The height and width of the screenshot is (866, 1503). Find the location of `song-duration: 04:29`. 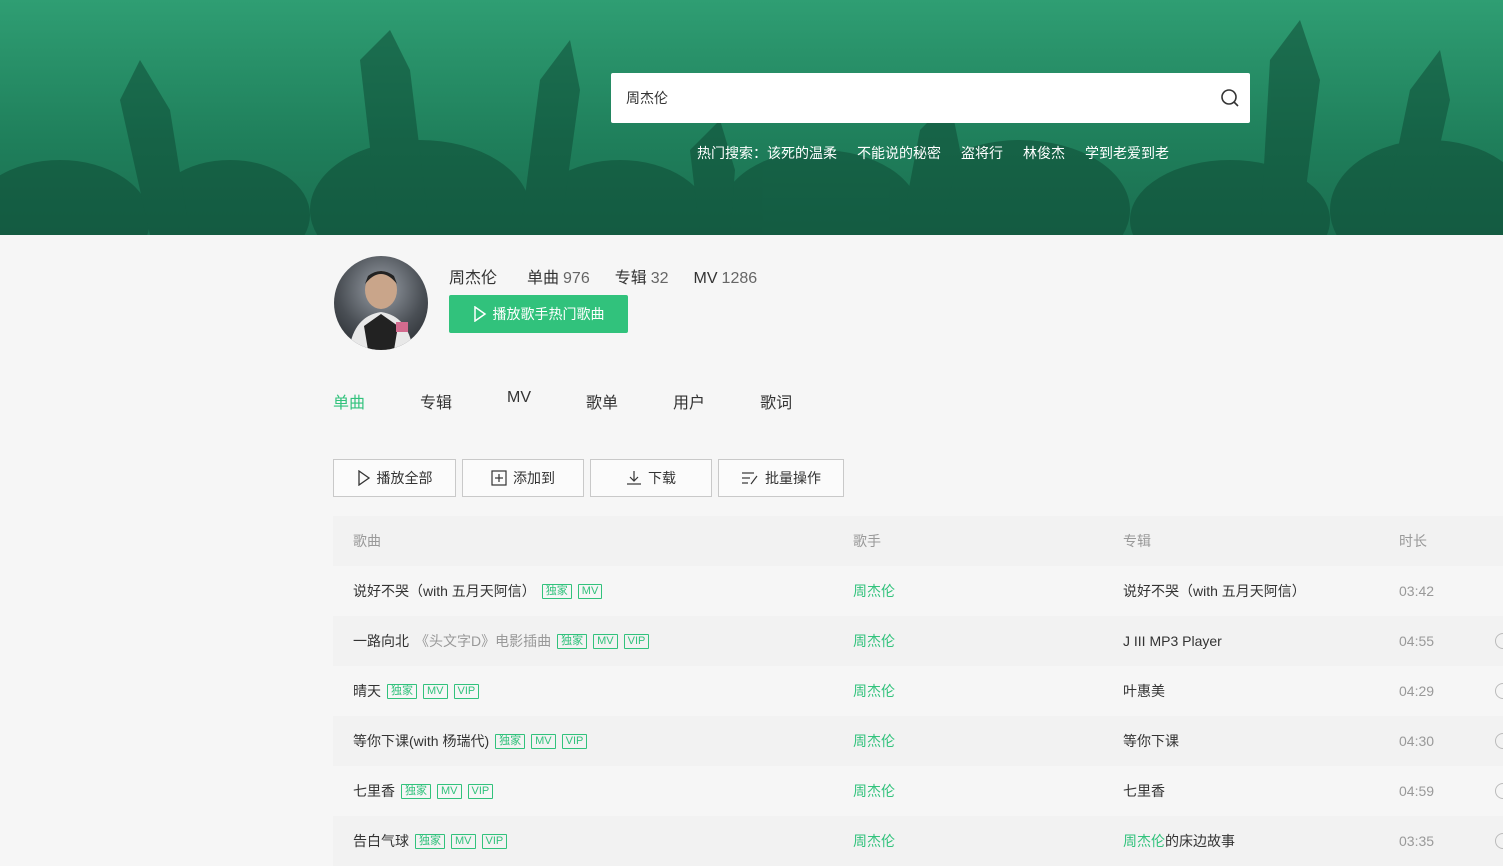

song-duration: 04:29 is located at coordinates (1417, 691).